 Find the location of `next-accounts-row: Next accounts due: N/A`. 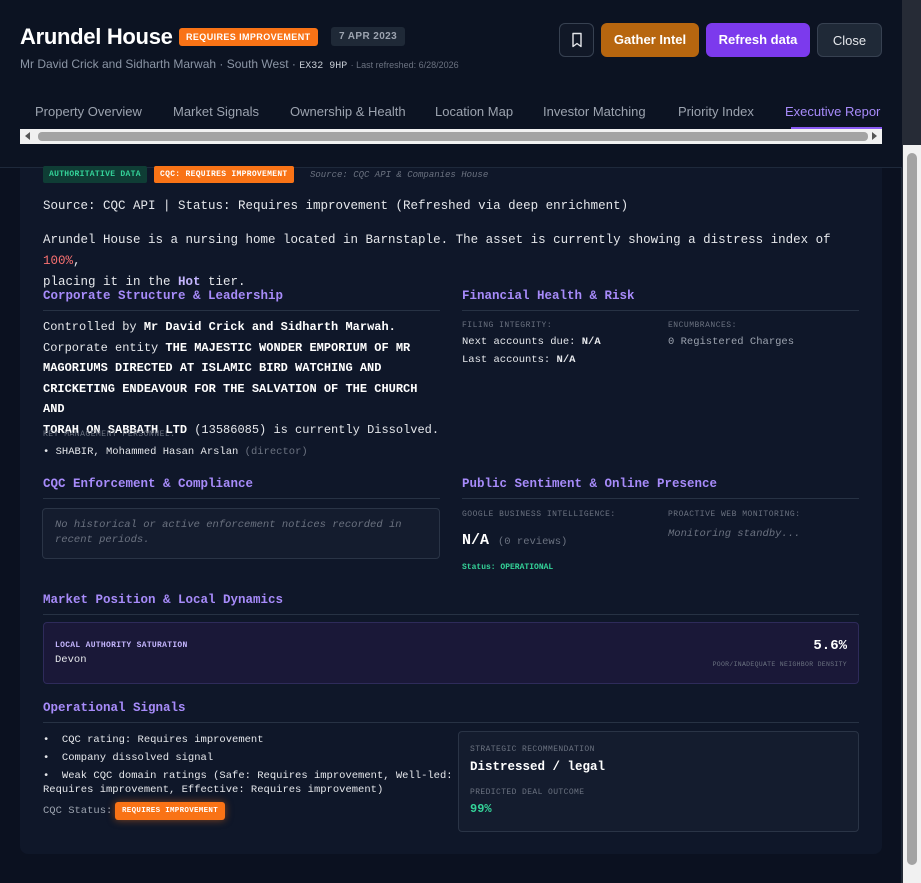

next-accounts-row: Next accounts due: N/A is located at coordinates (531, 342).